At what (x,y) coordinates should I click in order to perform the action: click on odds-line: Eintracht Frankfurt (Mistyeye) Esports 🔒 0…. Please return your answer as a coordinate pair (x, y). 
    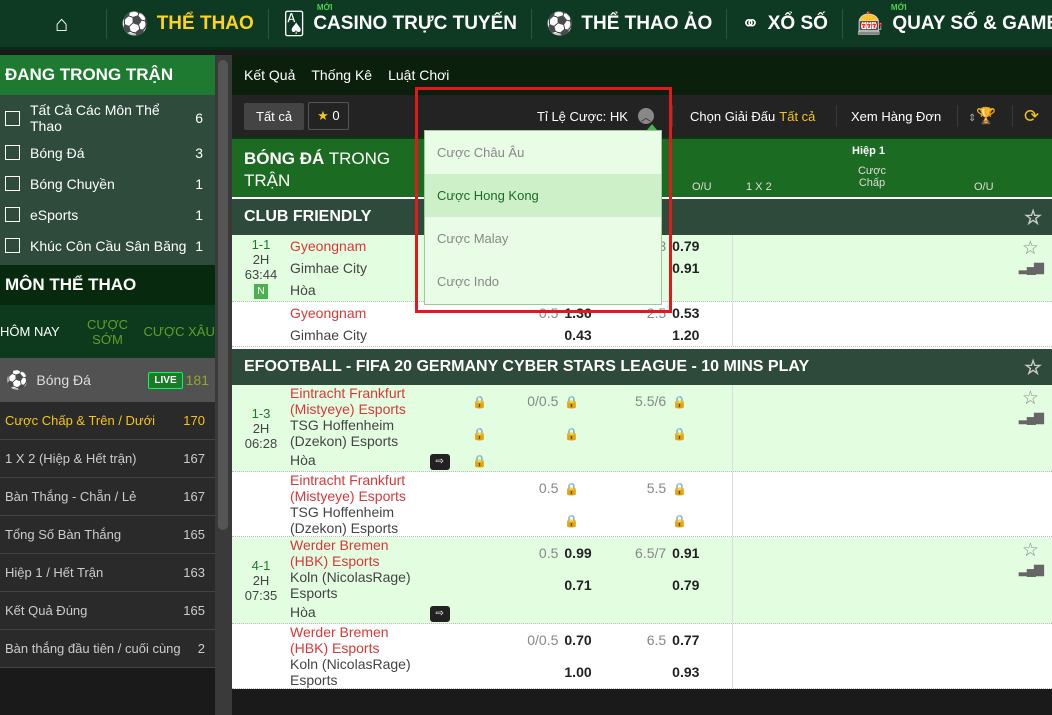
    Looking at the image, I should click on (511, 401).